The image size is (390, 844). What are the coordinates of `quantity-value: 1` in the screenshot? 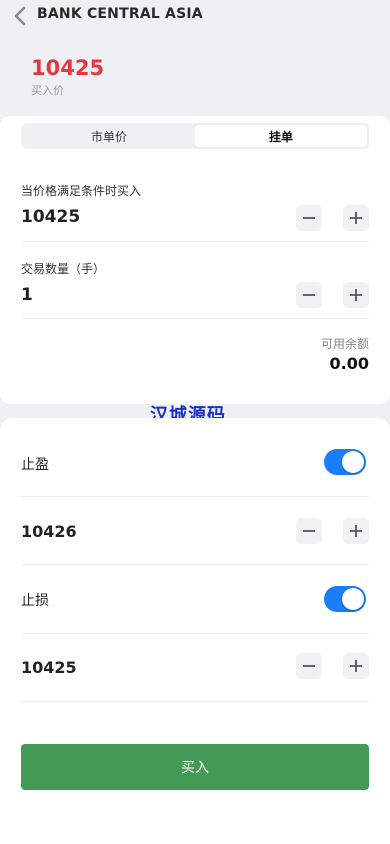 It's located at (27, 295).